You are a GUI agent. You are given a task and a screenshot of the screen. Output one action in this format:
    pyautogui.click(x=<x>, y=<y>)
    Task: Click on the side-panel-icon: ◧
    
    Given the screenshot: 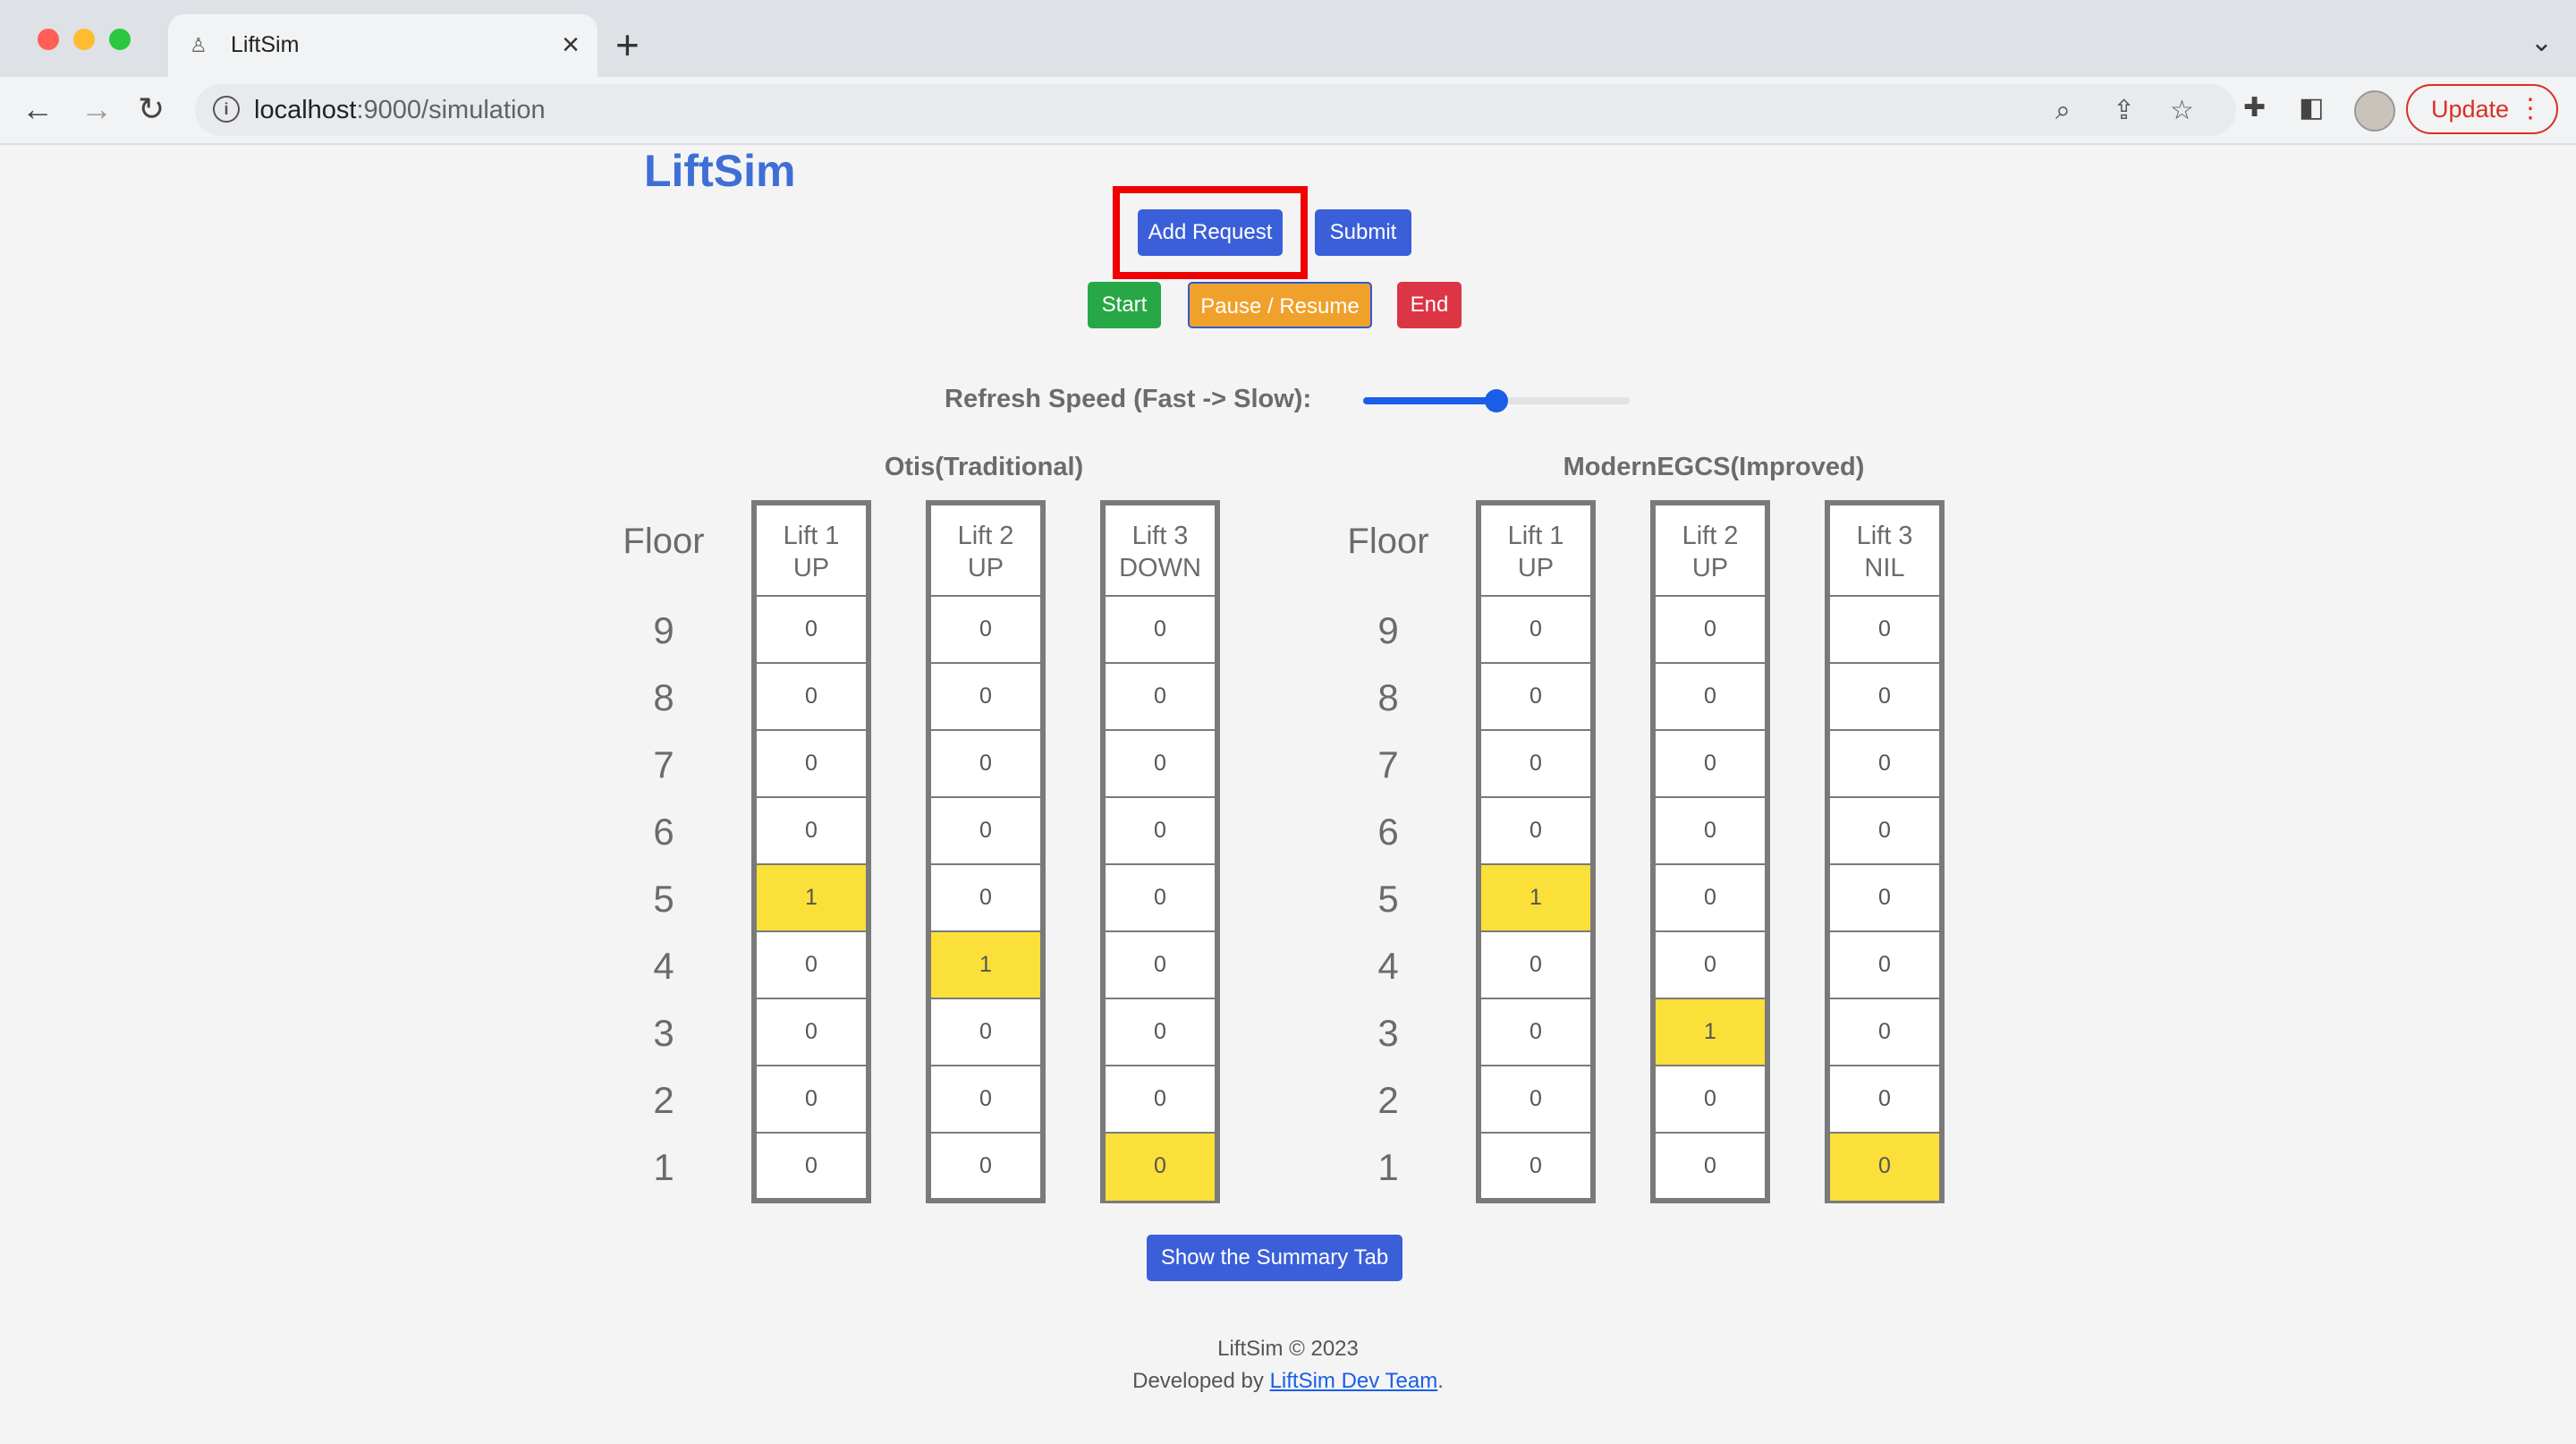 What is the action you would take?
    pyautogui.click(x=2311, y=108)
    